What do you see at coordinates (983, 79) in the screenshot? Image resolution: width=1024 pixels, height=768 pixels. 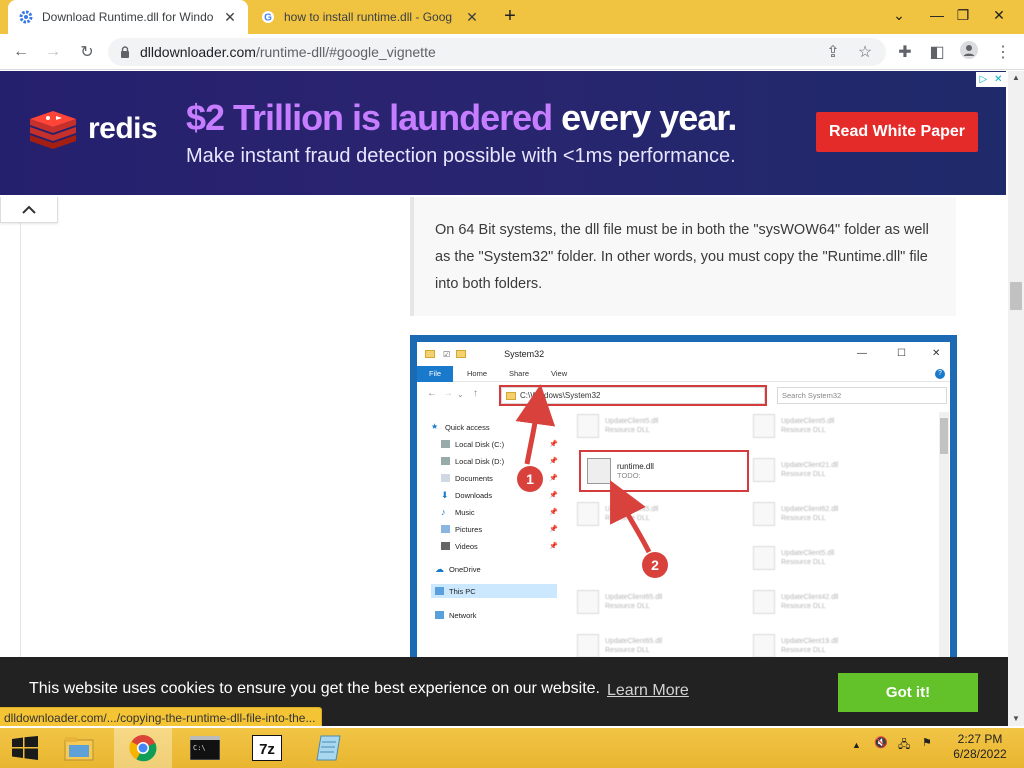 I see `ad-choices-icon: ▷` at bounding box center [983, 79].